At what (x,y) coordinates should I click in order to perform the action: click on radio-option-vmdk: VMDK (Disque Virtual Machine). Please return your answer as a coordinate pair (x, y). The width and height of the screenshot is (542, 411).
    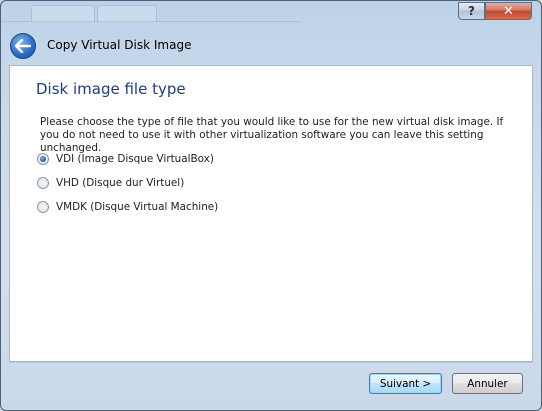
    Looking at the image, I should click on (127, 207).